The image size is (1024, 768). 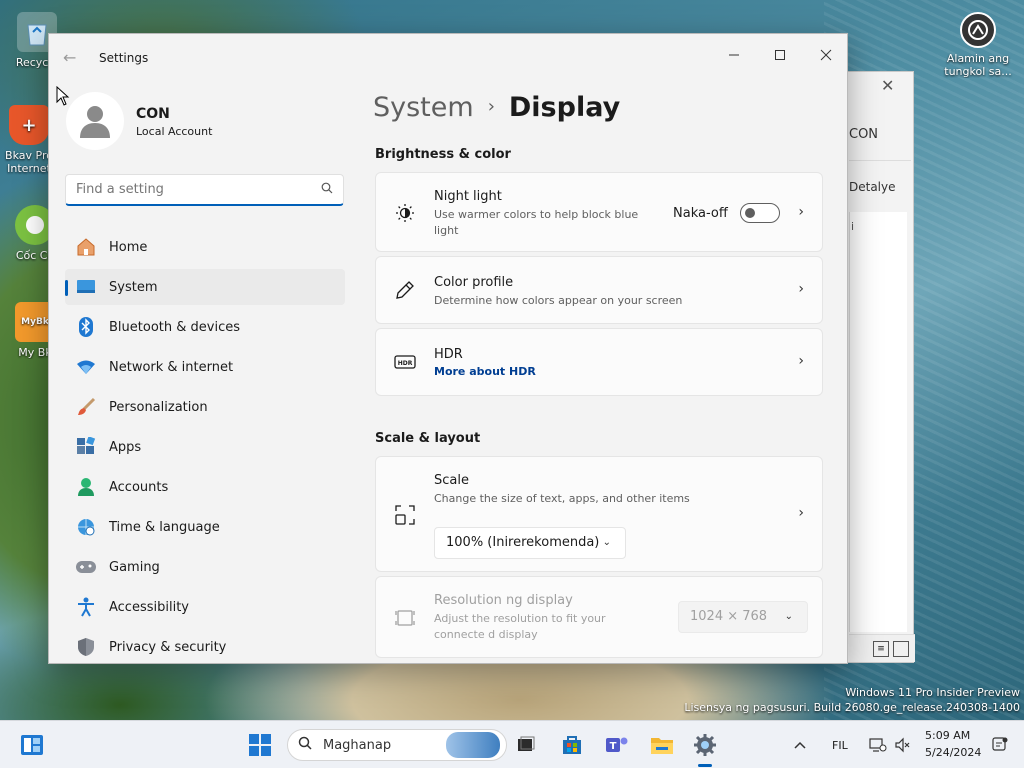 I want to click on clock-date: 5/24/2024, so click(x=953, y=752).